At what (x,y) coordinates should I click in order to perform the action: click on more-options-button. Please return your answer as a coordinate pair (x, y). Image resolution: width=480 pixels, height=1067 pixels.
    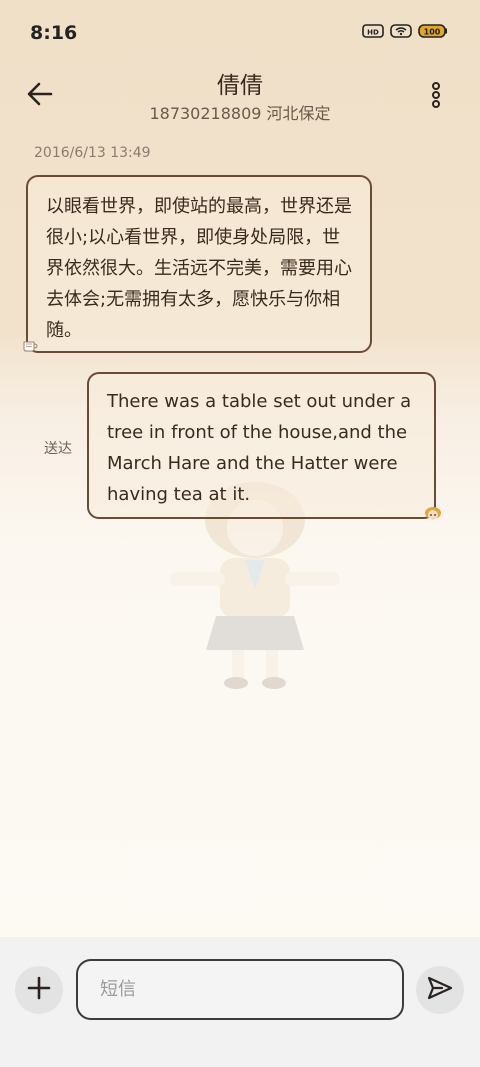
    Looking at the image, I should click on (436, 97).